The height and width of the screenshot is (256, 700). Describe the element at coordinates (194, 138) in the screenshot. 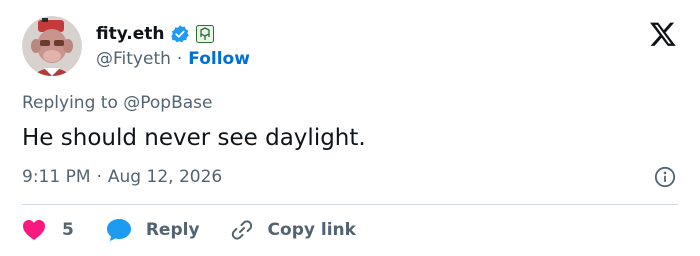

I see `tweet-text: He should never see daylight.` at that location.